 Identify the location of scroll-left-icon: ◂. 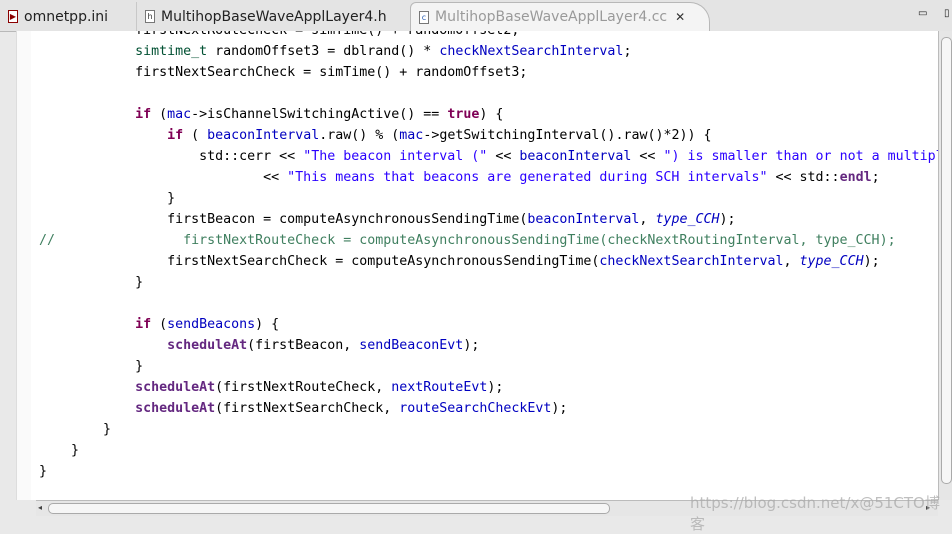
(40, 507).